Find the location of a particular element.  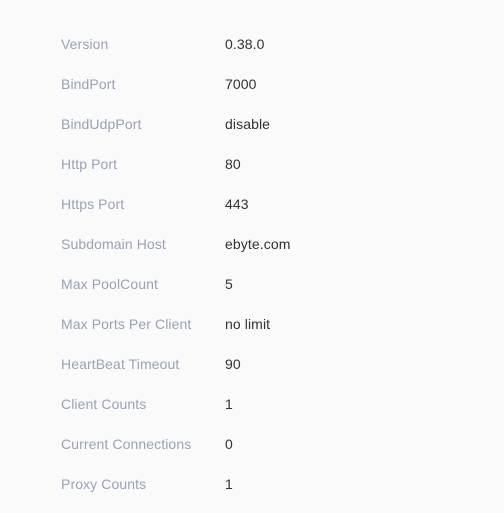

info-row: BindUdpPort disable is located at coordinates (282, 124).